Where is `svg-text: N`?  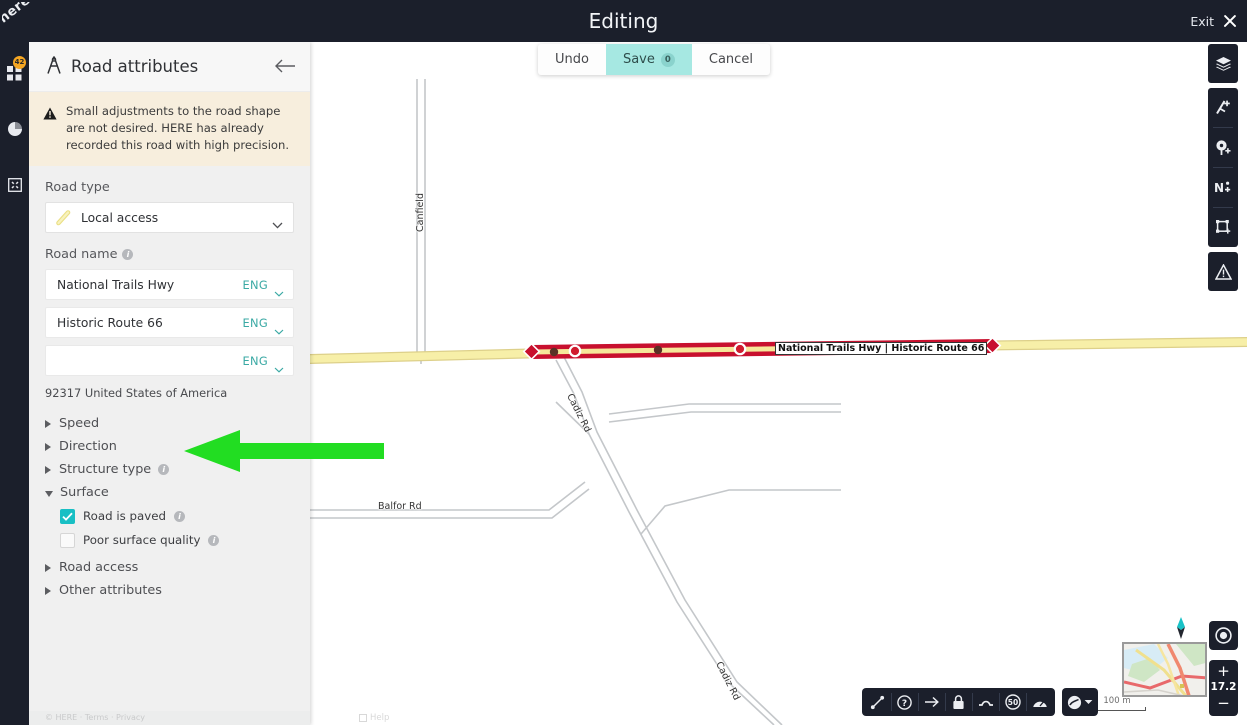
svg-text: N is located at coordinates (1219, 188).